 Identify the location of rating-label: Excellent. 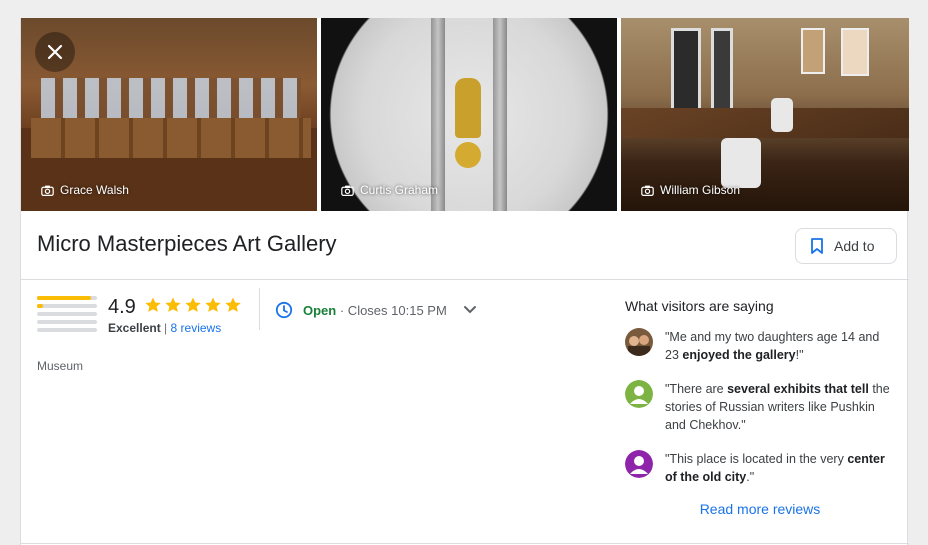
(134, 328).